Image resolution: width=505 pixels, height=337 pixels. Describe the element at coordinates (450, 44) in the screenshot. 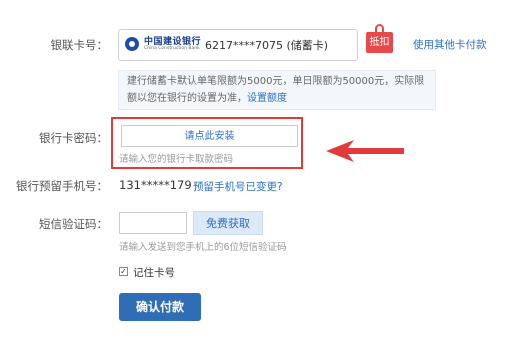

I see `use-other-card-link: 使用其他卡付款` at that location.